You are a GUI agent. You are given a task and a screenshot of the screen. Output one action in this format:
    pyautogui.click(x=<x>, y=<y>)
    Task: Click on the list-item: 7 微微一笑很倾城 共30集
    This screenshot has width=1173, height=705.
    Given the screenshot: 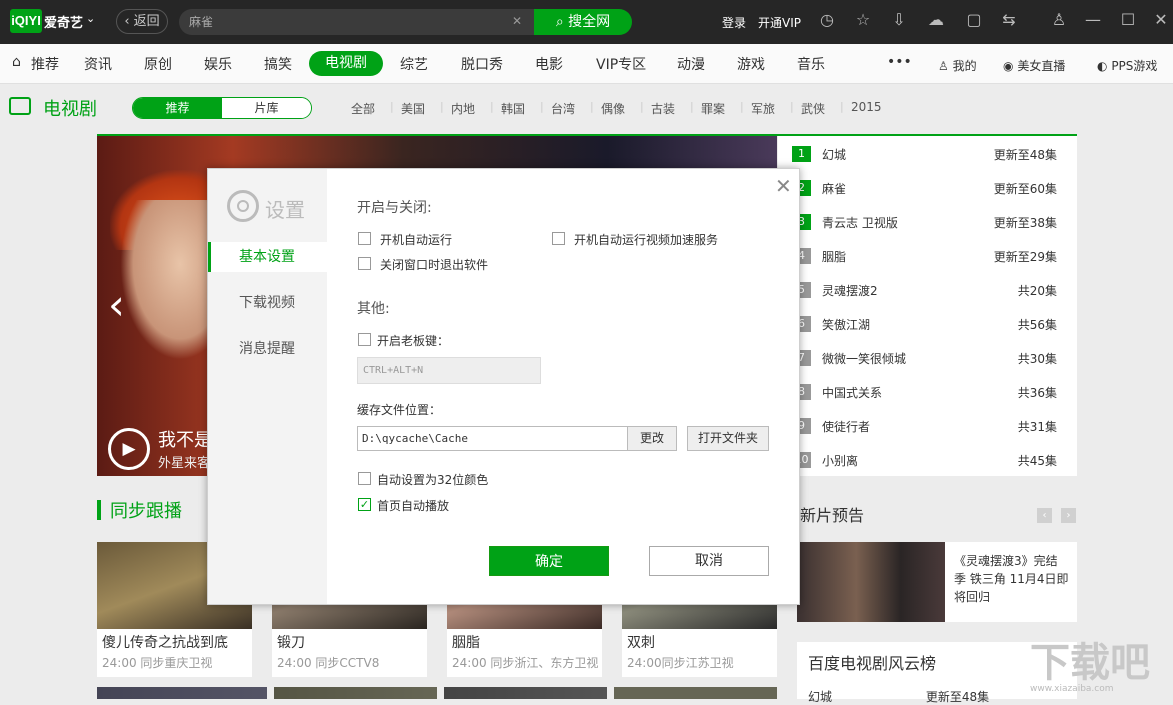 What is the action you would take?
    pyautogui.click(x=924, y=358)
    